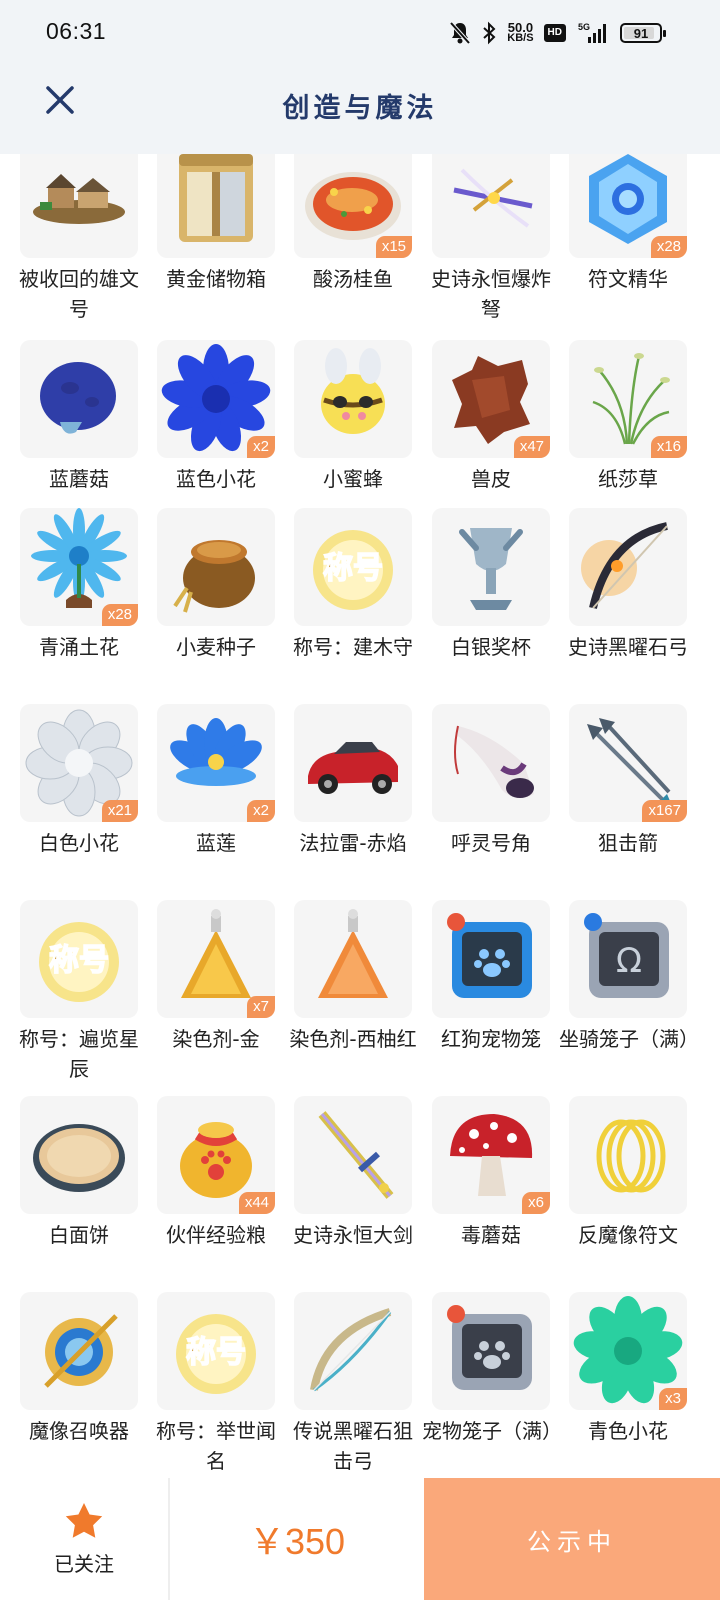  Describe the element at coordinates (460, 33) in the screenshot. I see `mute-bell-icon` at that location.